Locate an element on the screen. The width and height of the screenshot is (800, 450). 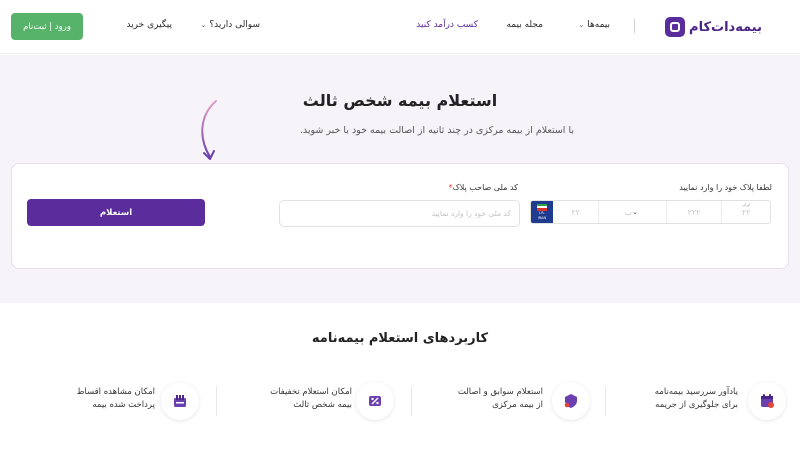
plate-region-field: ایران ۲۲ is located at coordinates (745, 212).